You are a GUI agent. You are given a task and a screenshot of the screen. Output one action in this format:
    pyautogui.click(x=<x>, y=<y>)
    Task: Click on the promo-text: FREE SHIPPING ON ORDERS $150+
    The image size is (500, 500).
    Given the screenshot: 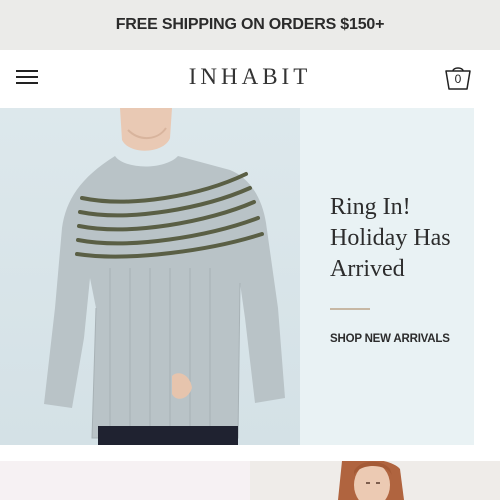 What is the action you would take?
    pyautogui.click(x=250, y=24)
    